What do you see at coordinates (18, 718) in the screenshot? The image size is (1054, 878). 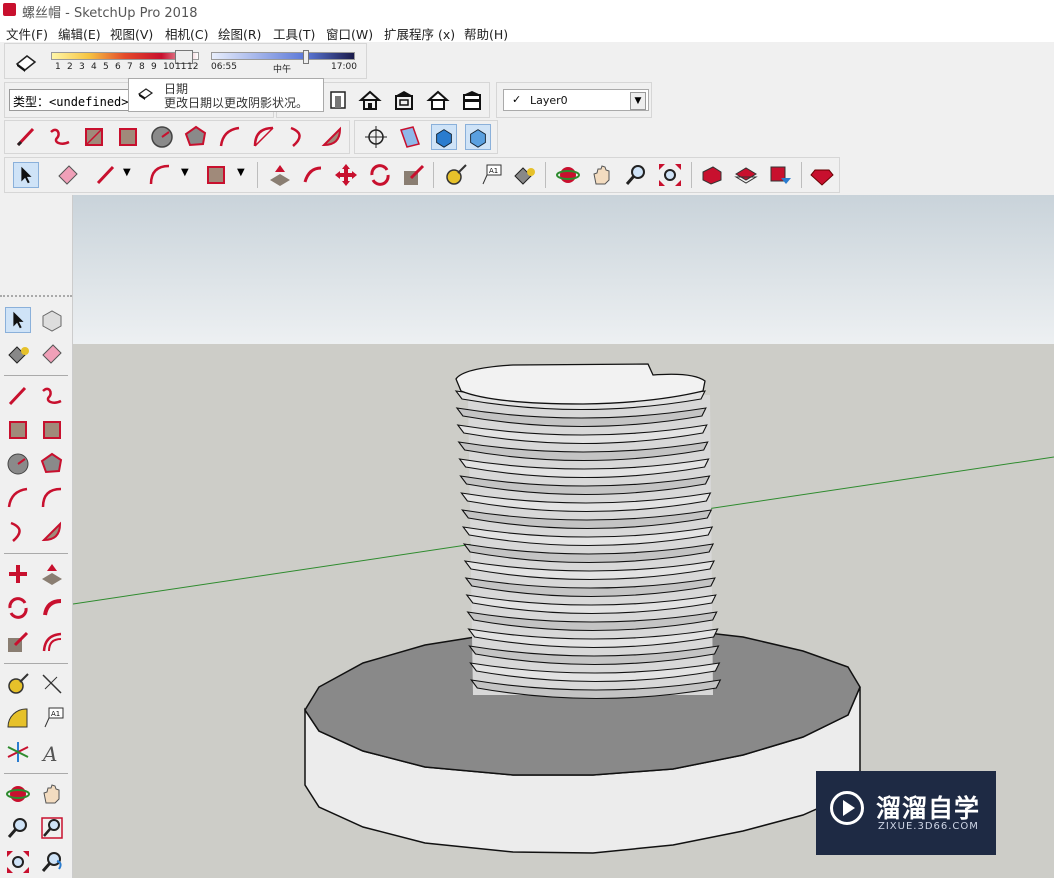 I see `protractor-icon` at bounding box center [18, 718].